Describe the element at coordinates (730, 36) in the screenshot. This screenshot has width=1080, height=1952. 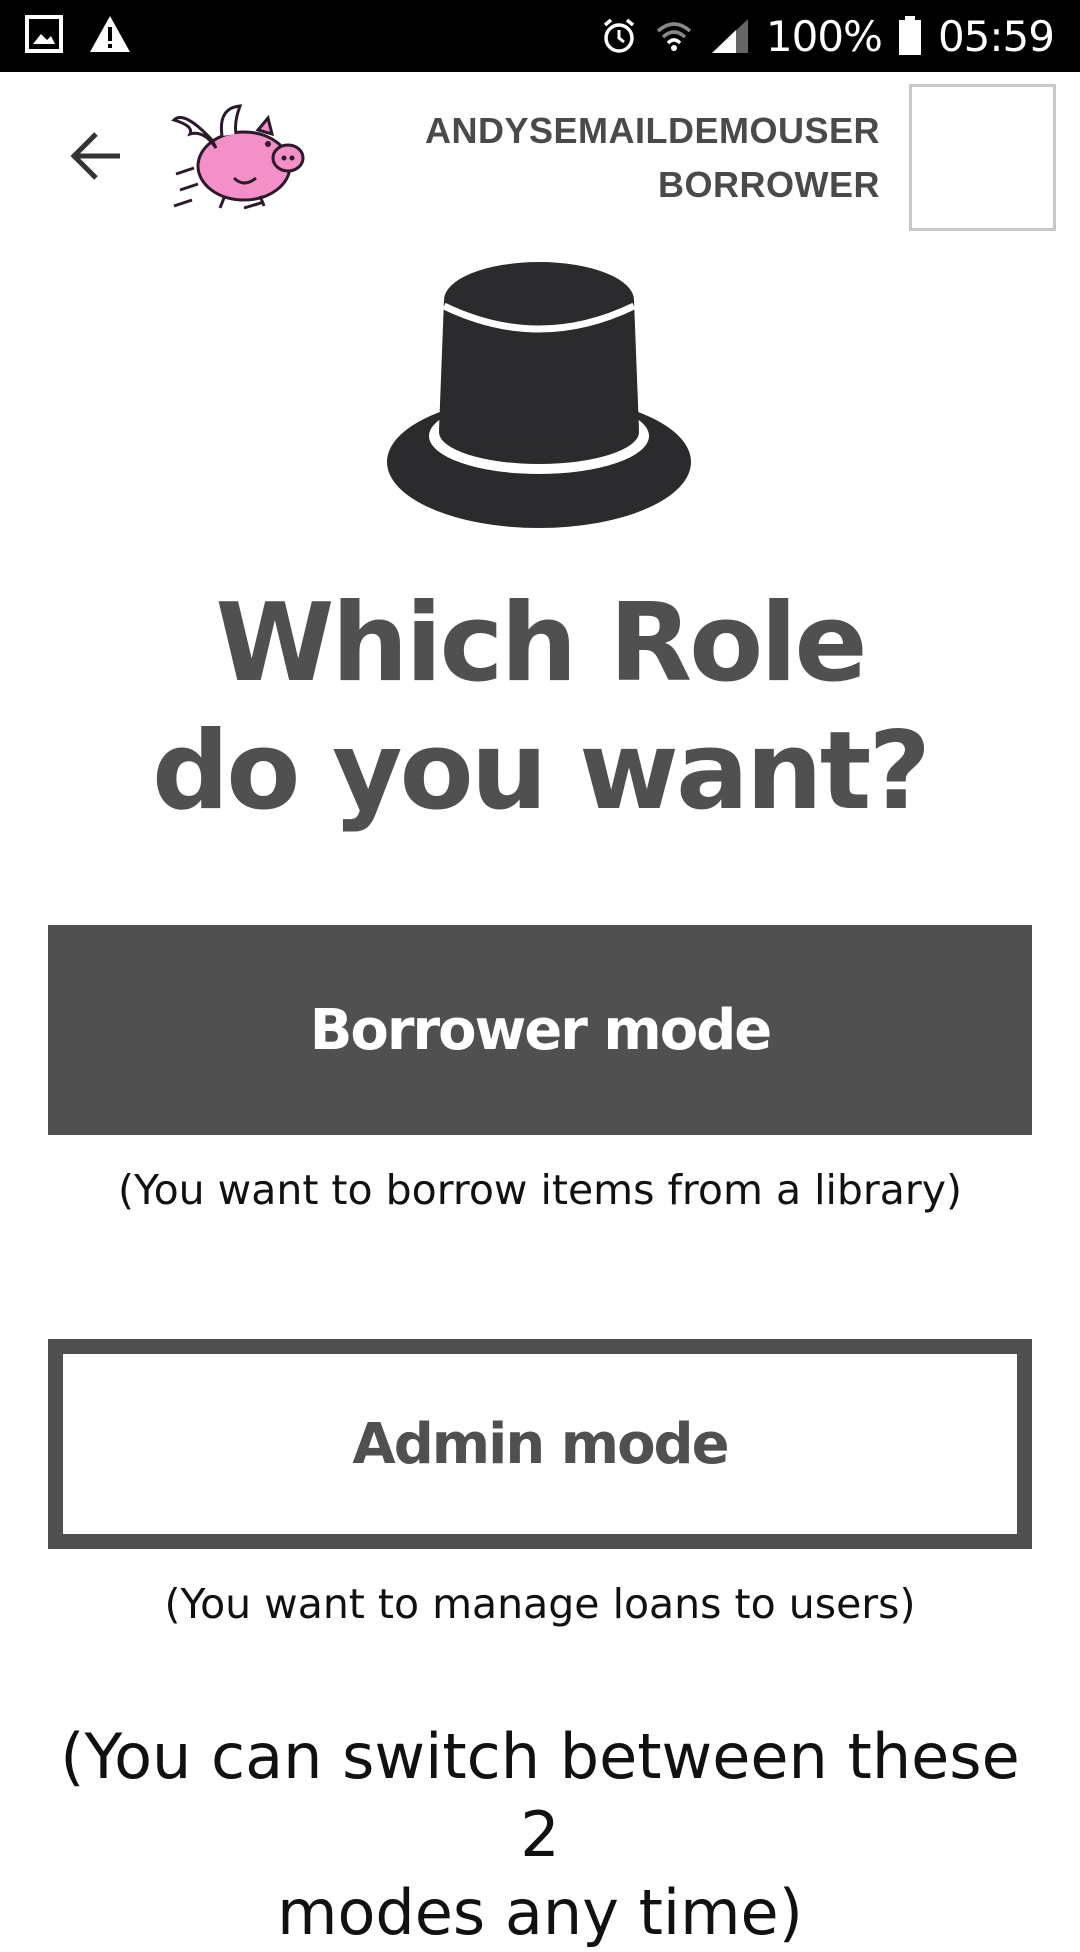
I see `signal-icon` at that location.